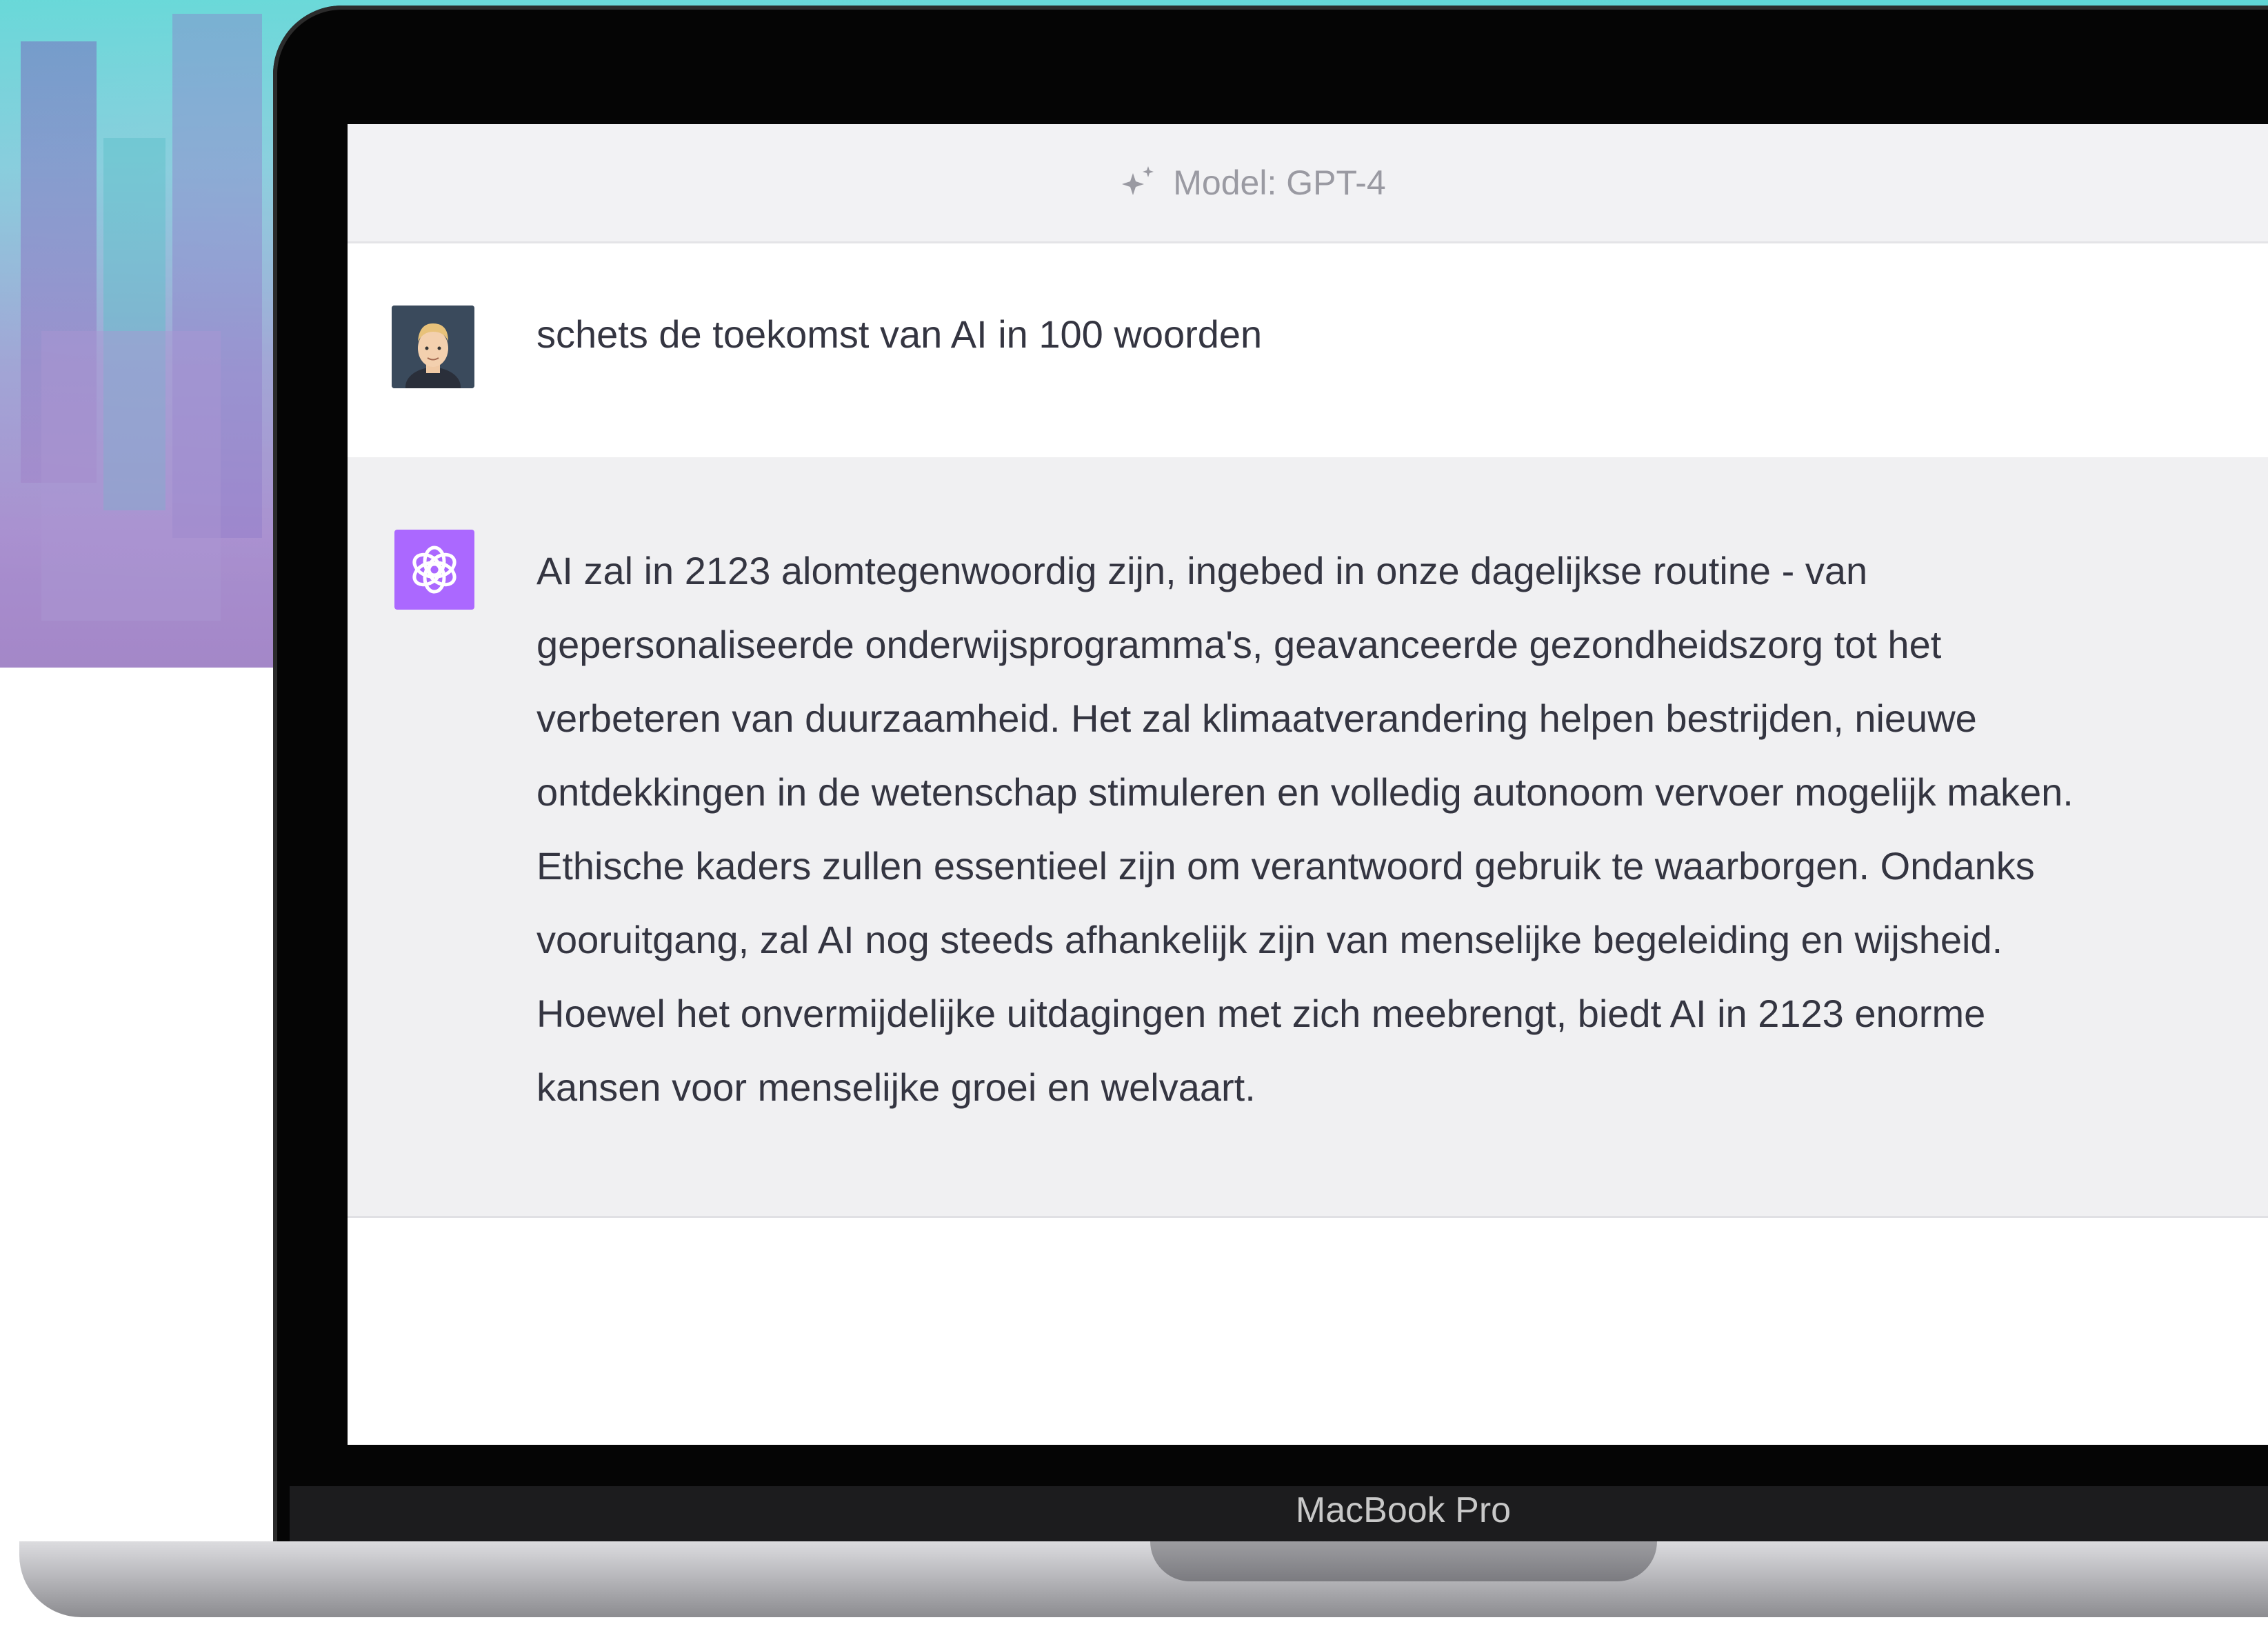 The width and height of the screenshot is (2268, 1631). Describe the element at coordinates (1138, 183) in the screenshot. I see `sparkle-icon` at that location.